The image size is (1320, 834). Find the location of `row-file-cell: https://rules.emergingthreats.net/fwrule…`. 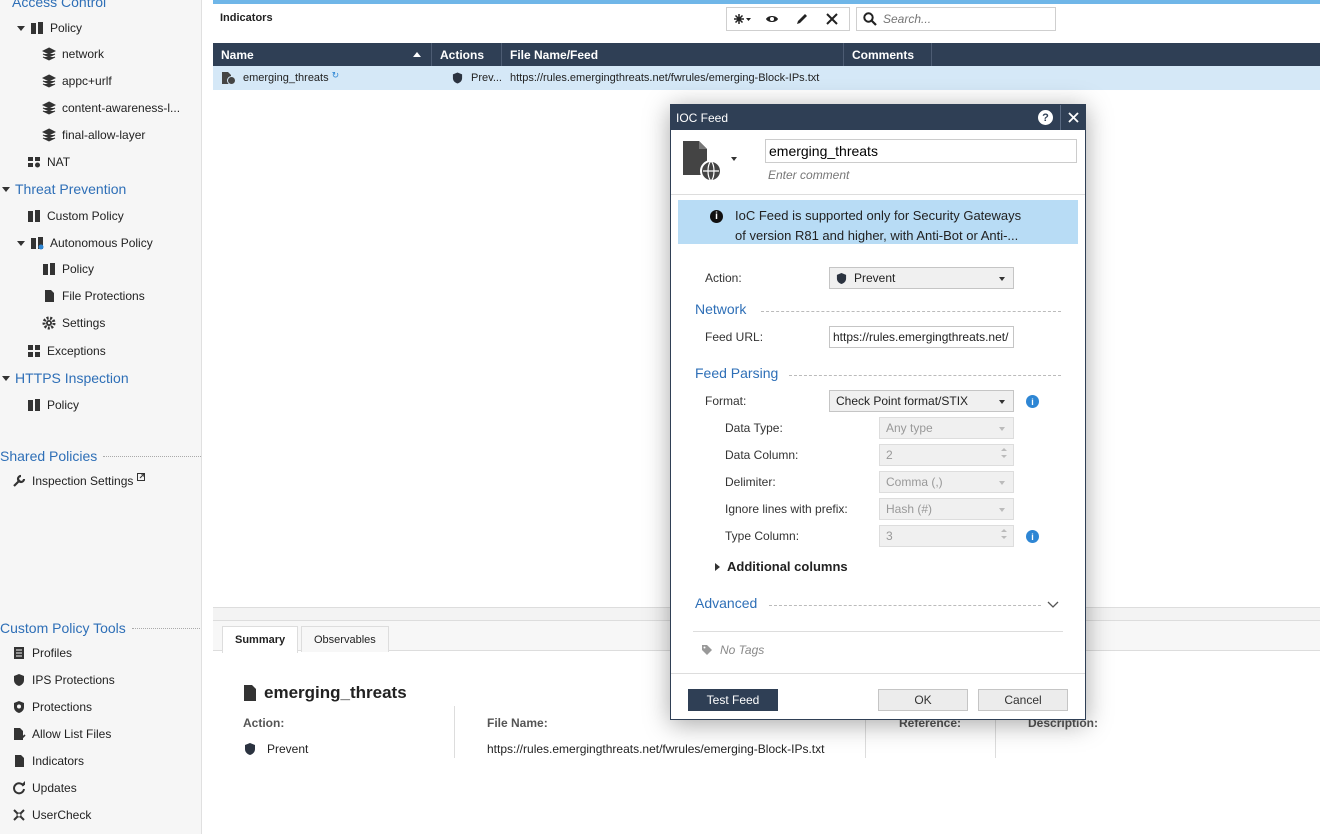

row-file-cell: https://rules.emergingthreats.net/fwrule… is located at coordinates (665, 78).